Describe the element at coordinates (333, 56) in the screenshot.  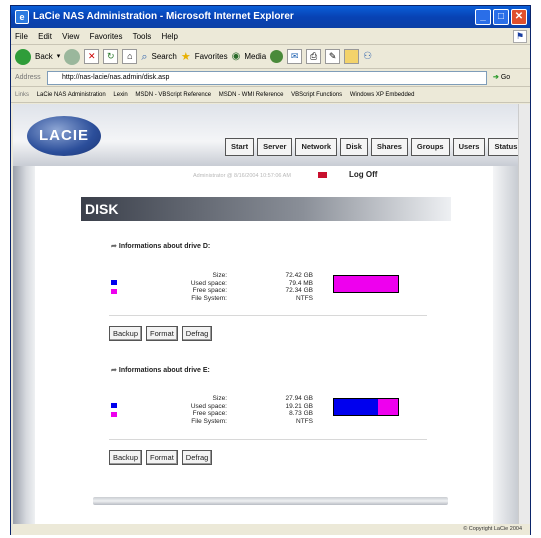
I see `edit-icon: ✎` at that location.